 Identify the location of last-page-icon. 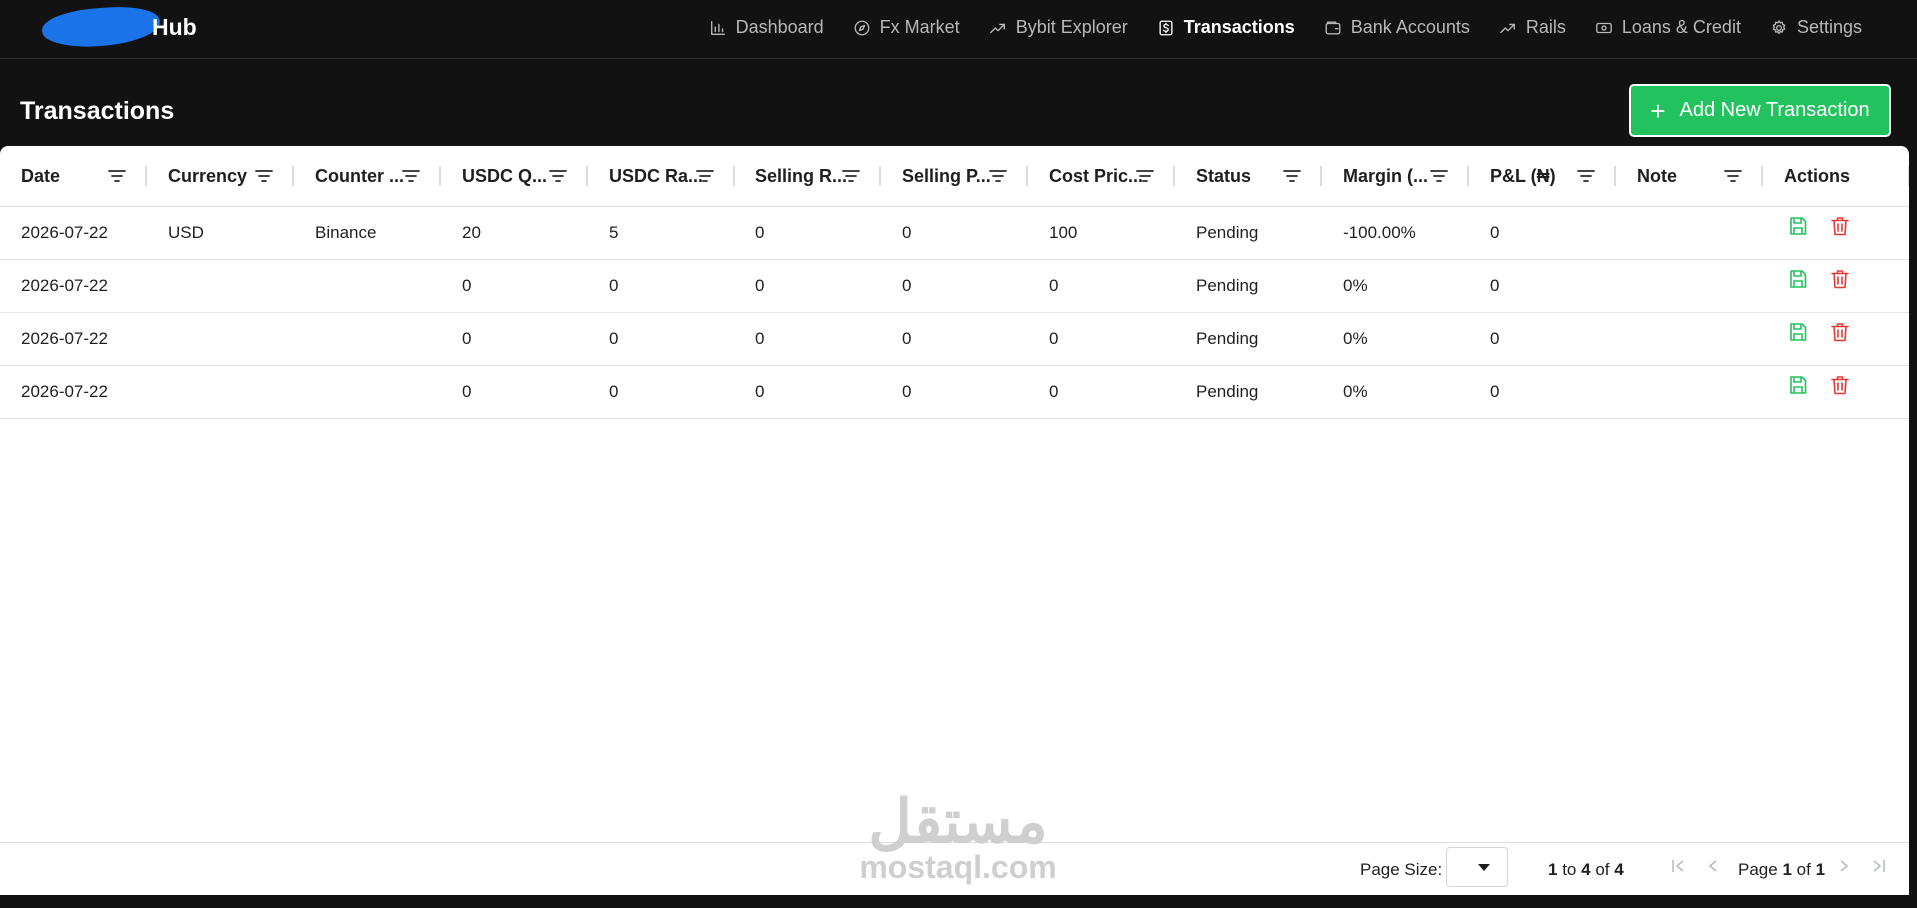
(1879, 866).